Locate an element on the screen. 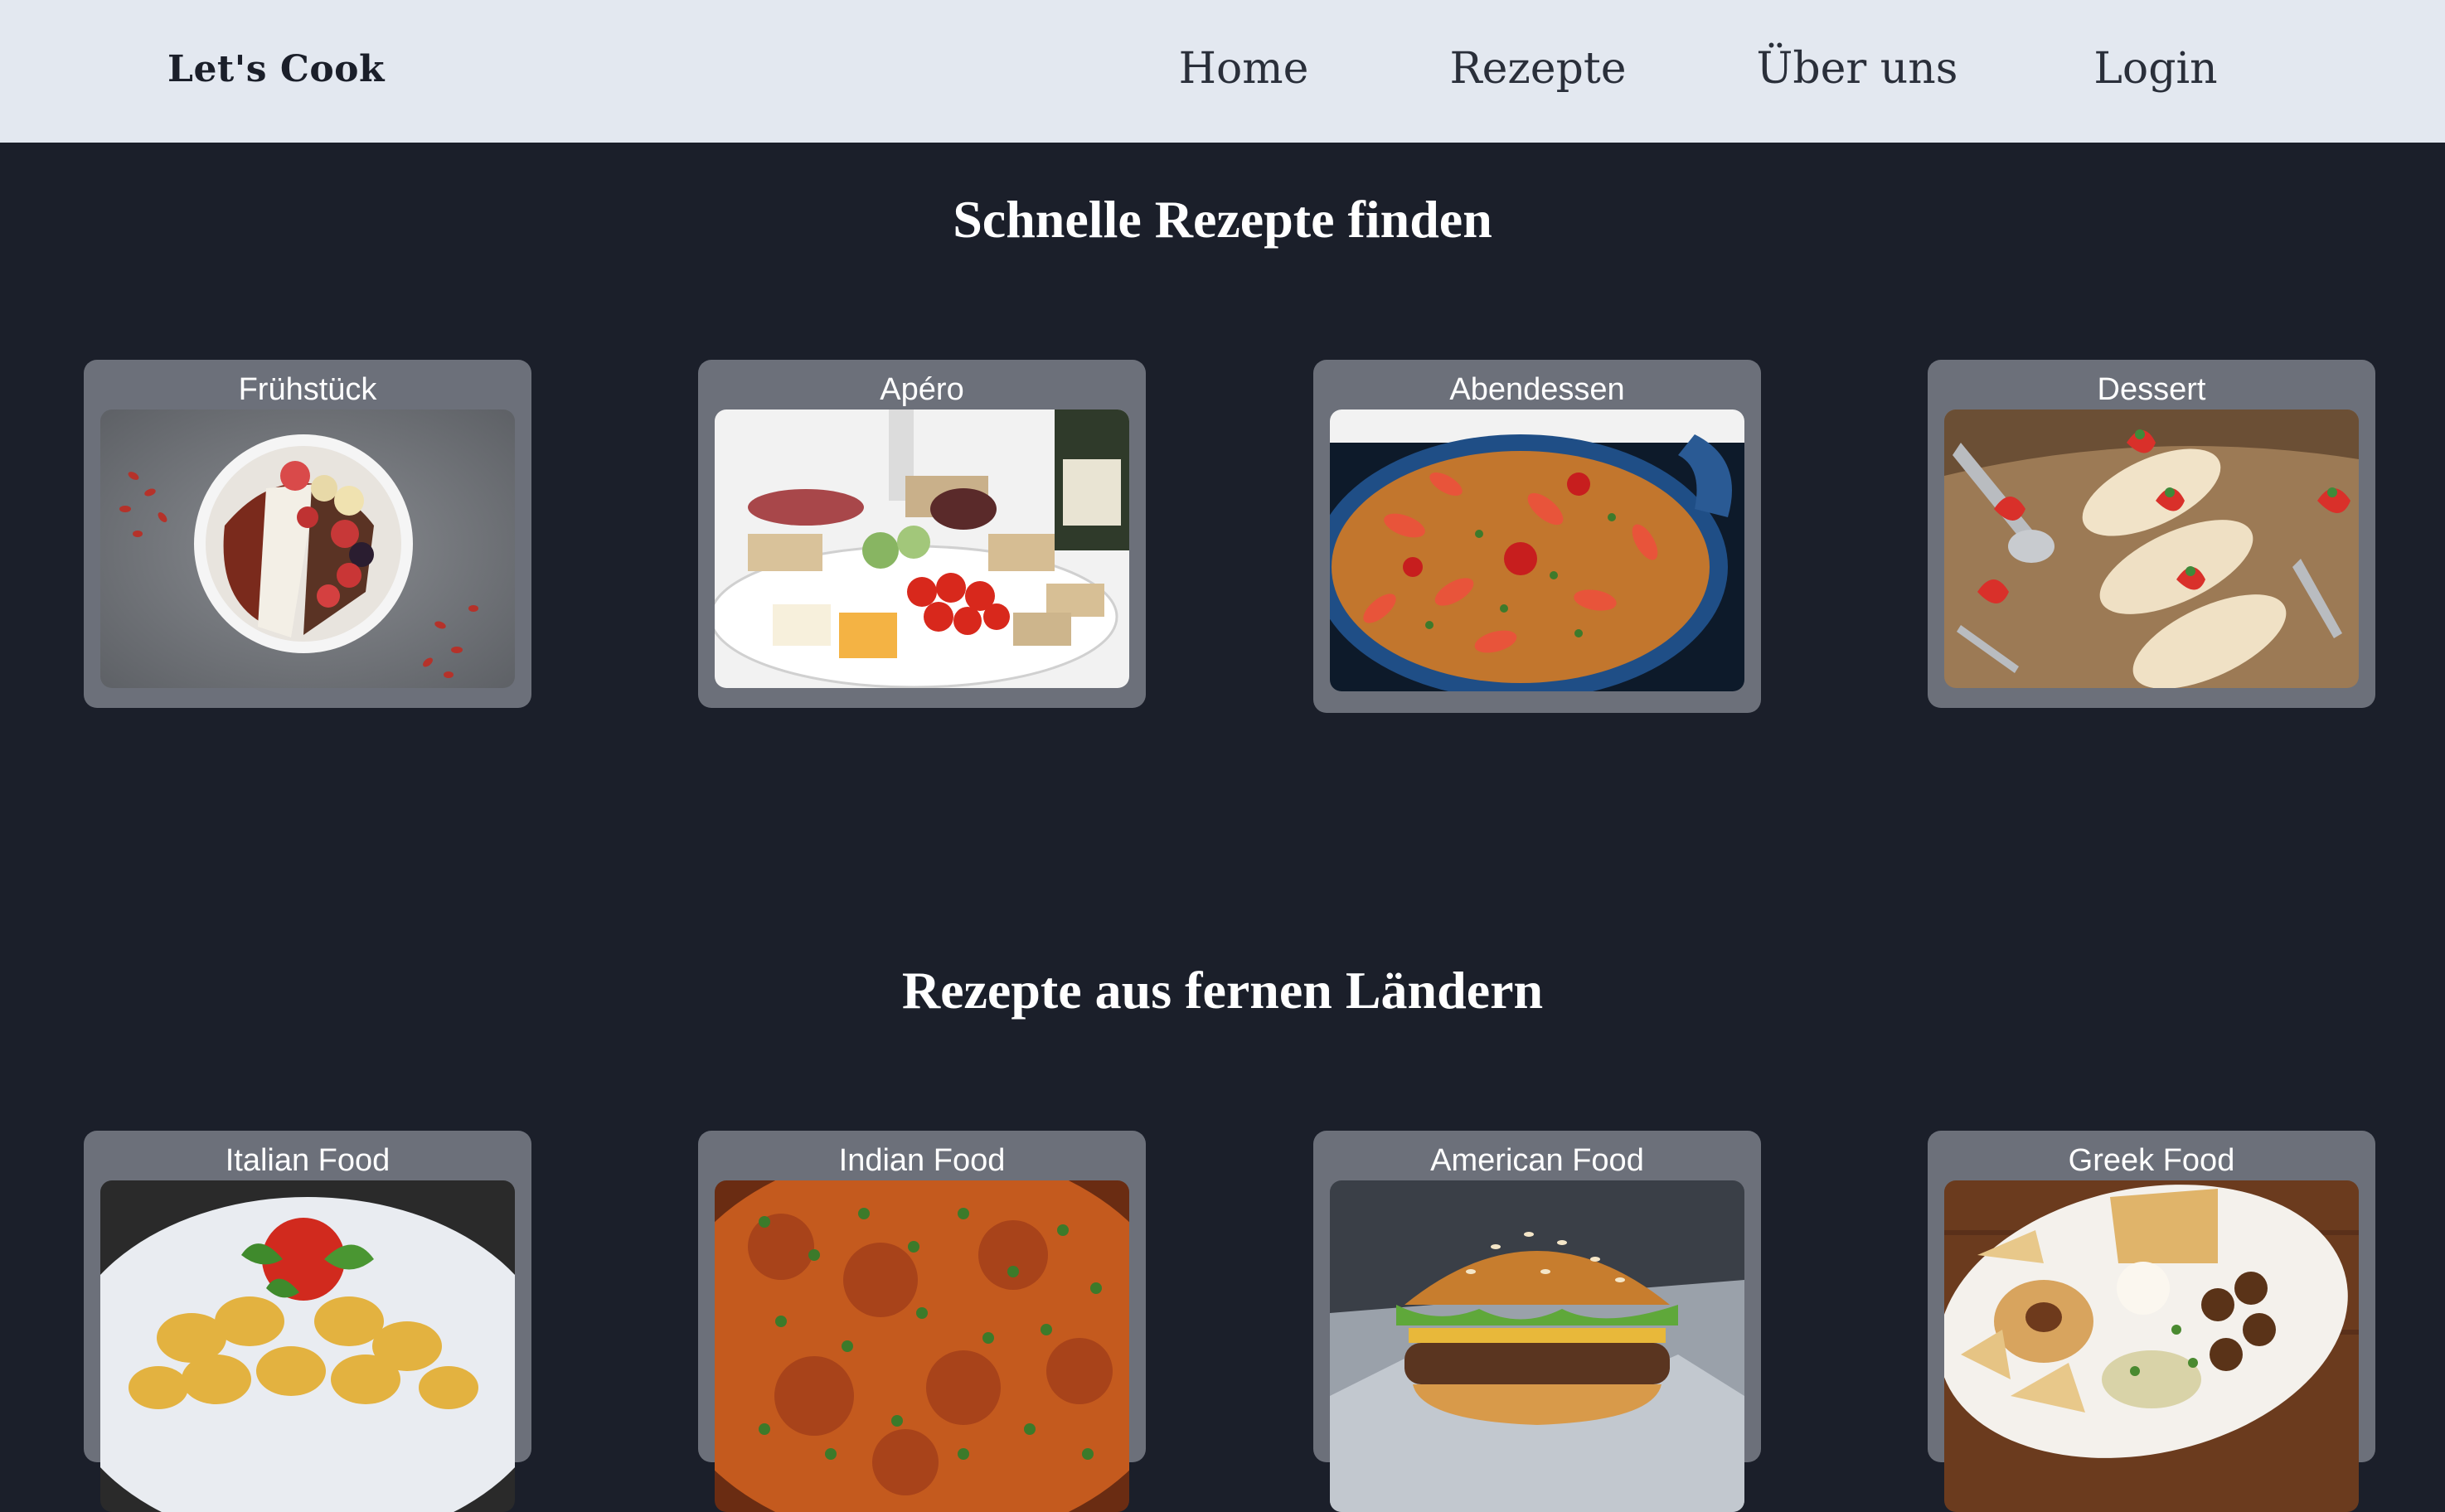 The height and width of the screenshot is (1512, 2445). tortellini-image is located at coordinates (307, 1346).